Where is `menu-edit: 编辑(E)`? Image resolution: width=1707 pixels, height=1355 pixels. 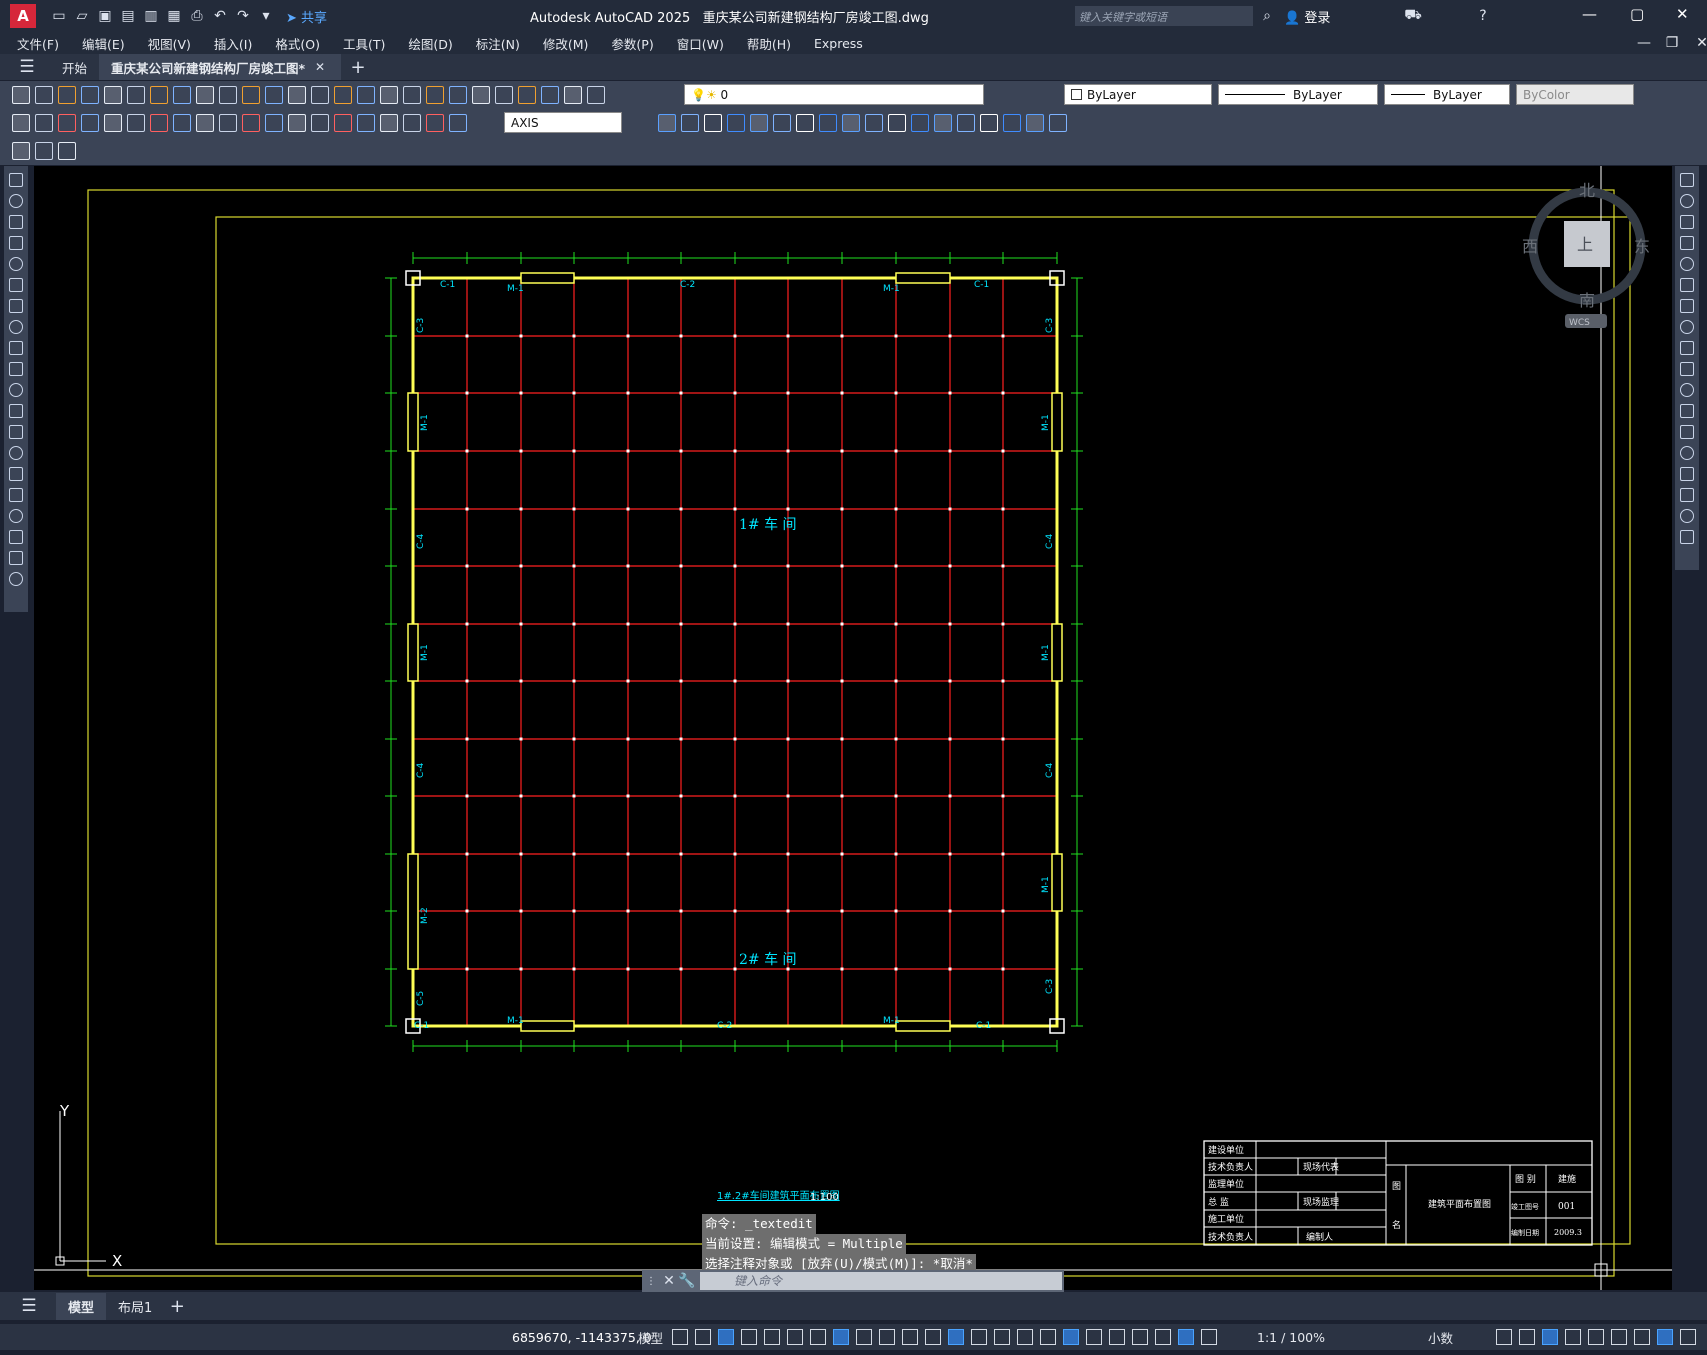 menu-edit: 编辑(E) is located at coordinates (103, 43).